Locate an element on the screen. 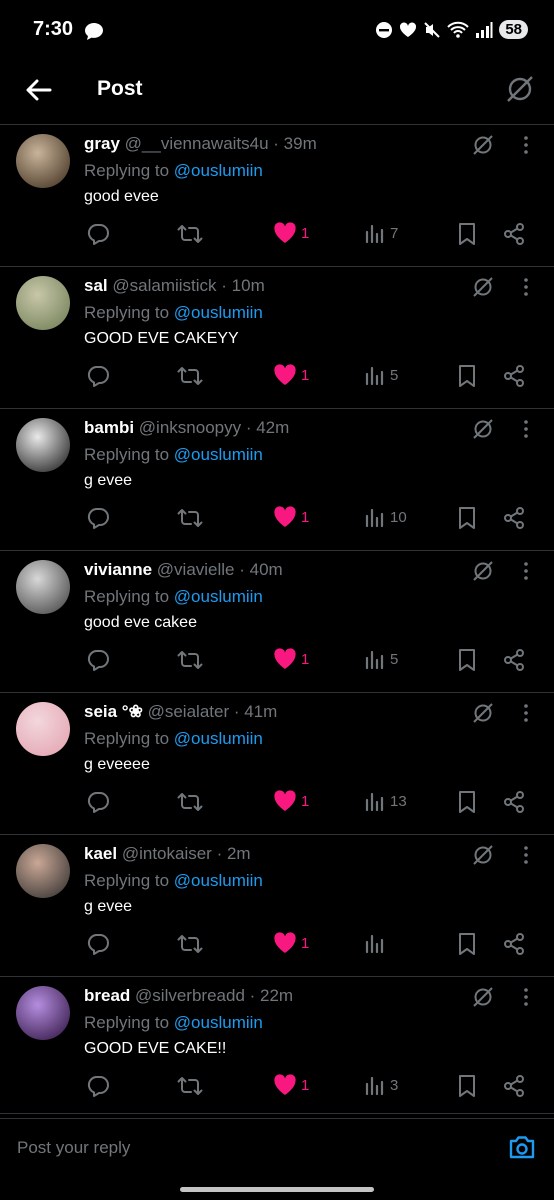 This screenshot has height=1200, width=554. back-arrow-icon is located at coordinates (39, 90).